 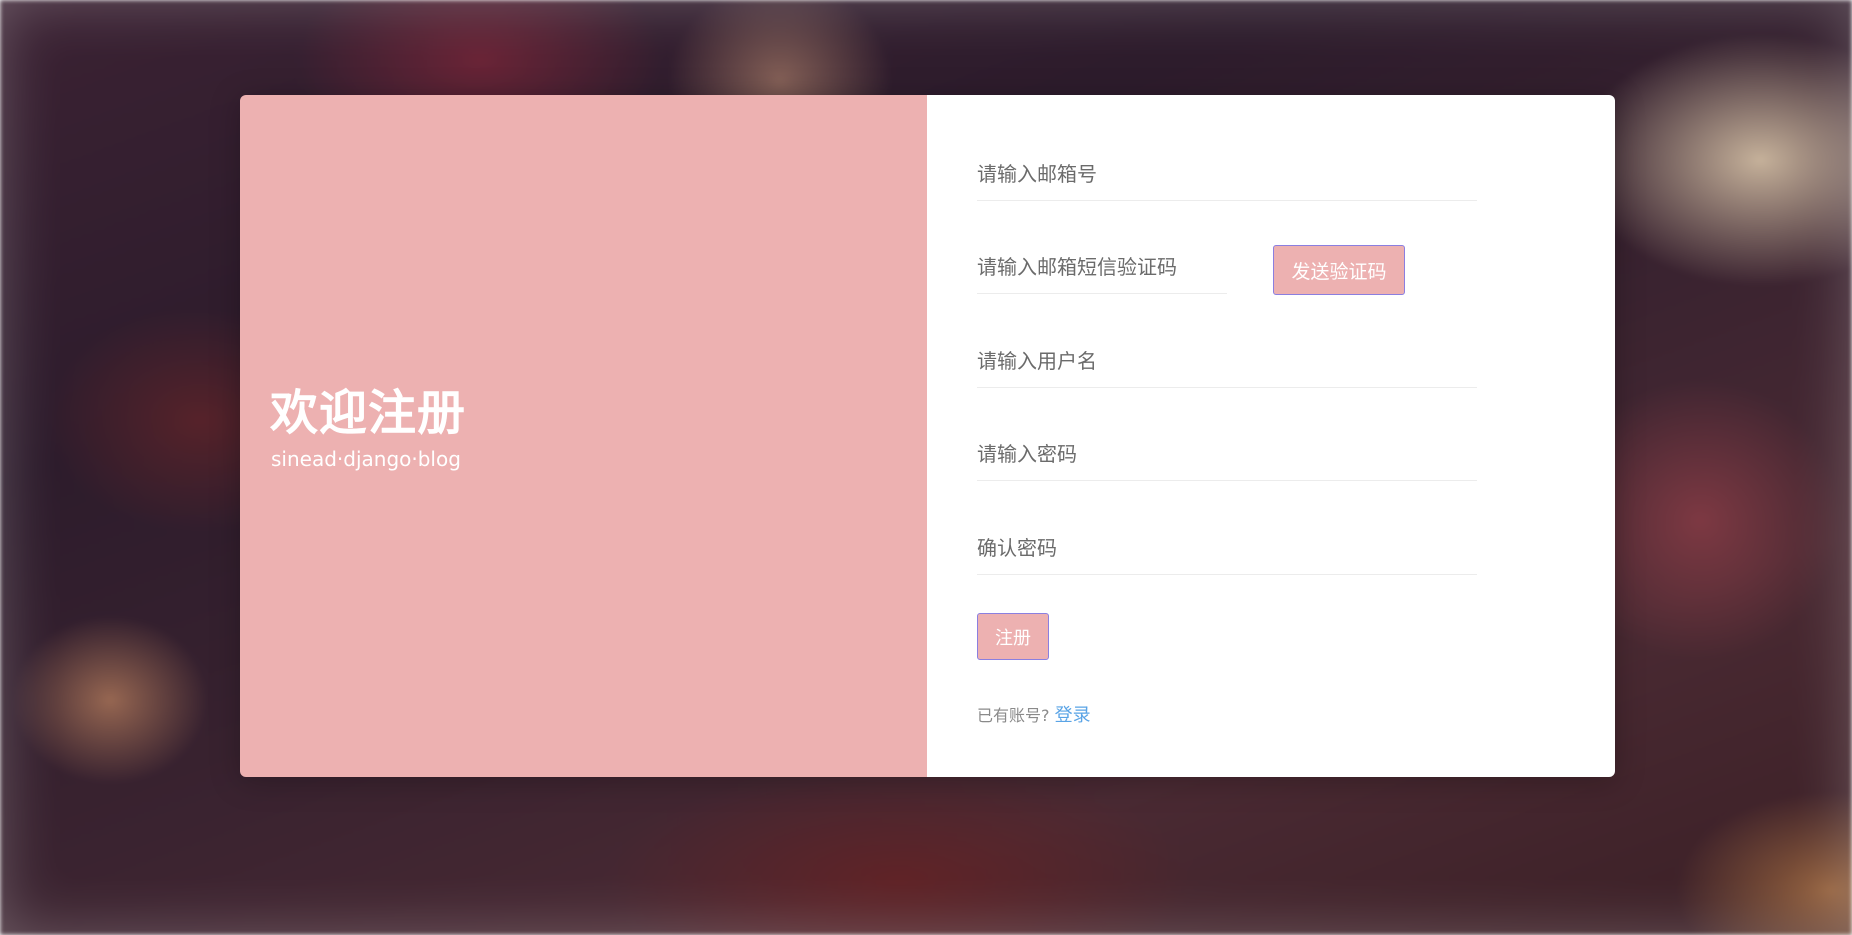 What do you see at coordinates (1102, 267) in the screenshot?
I see `verification-code-input` at bounding box center [1102, 267].